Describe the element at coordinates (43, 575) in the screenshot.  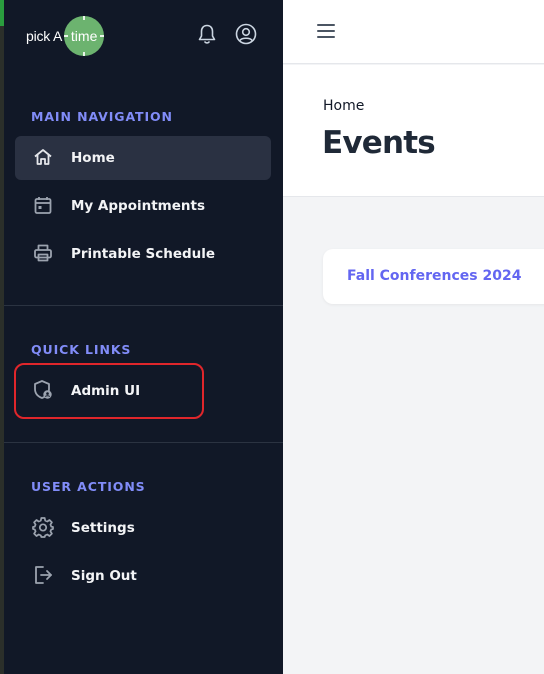
I see `sign-out-icon` at that location.